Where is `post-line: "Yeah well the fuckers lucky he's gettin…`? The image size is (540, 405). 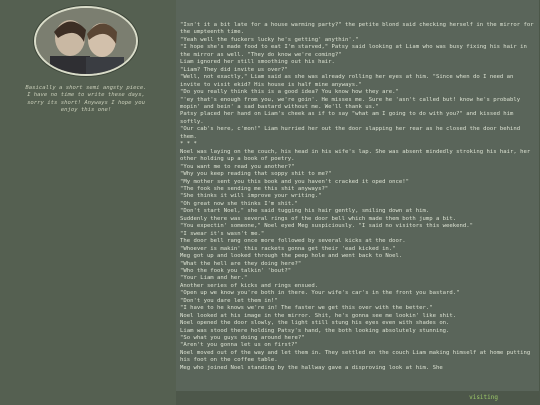 post-line: "Yeah well the fuckers lucky he's gettin… is located at coordinates (269, 39).